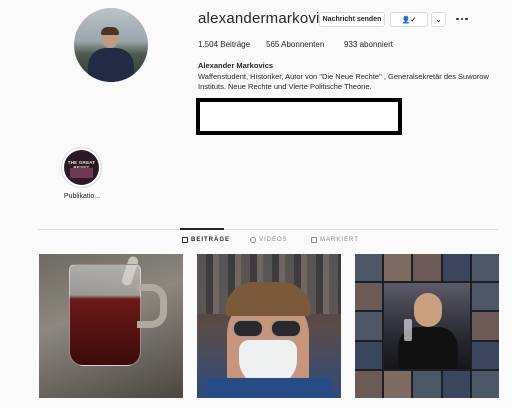 This screenshot has height=409, width=512. Describe the element at coordinates (268, 329) in the screenshot. I see `sunglasses` at that location.